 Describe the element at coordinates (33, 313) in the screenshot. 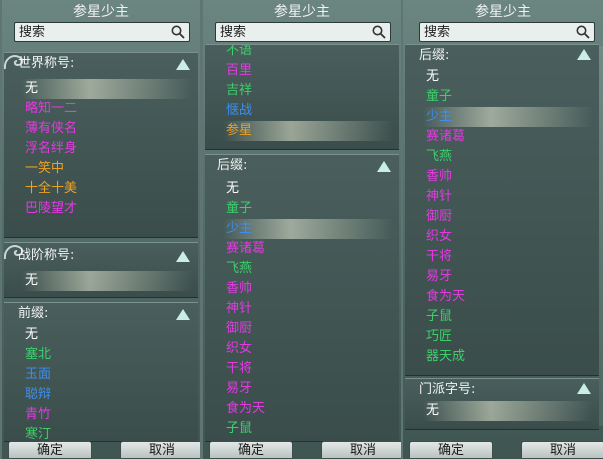

I see `prefix-label: 前缀:` at that location.